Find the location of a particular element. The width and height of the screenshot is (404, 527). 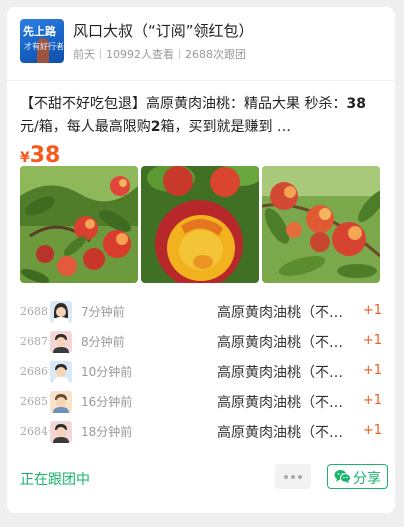

cut-peach-photo is located at coordinates (200, 224).